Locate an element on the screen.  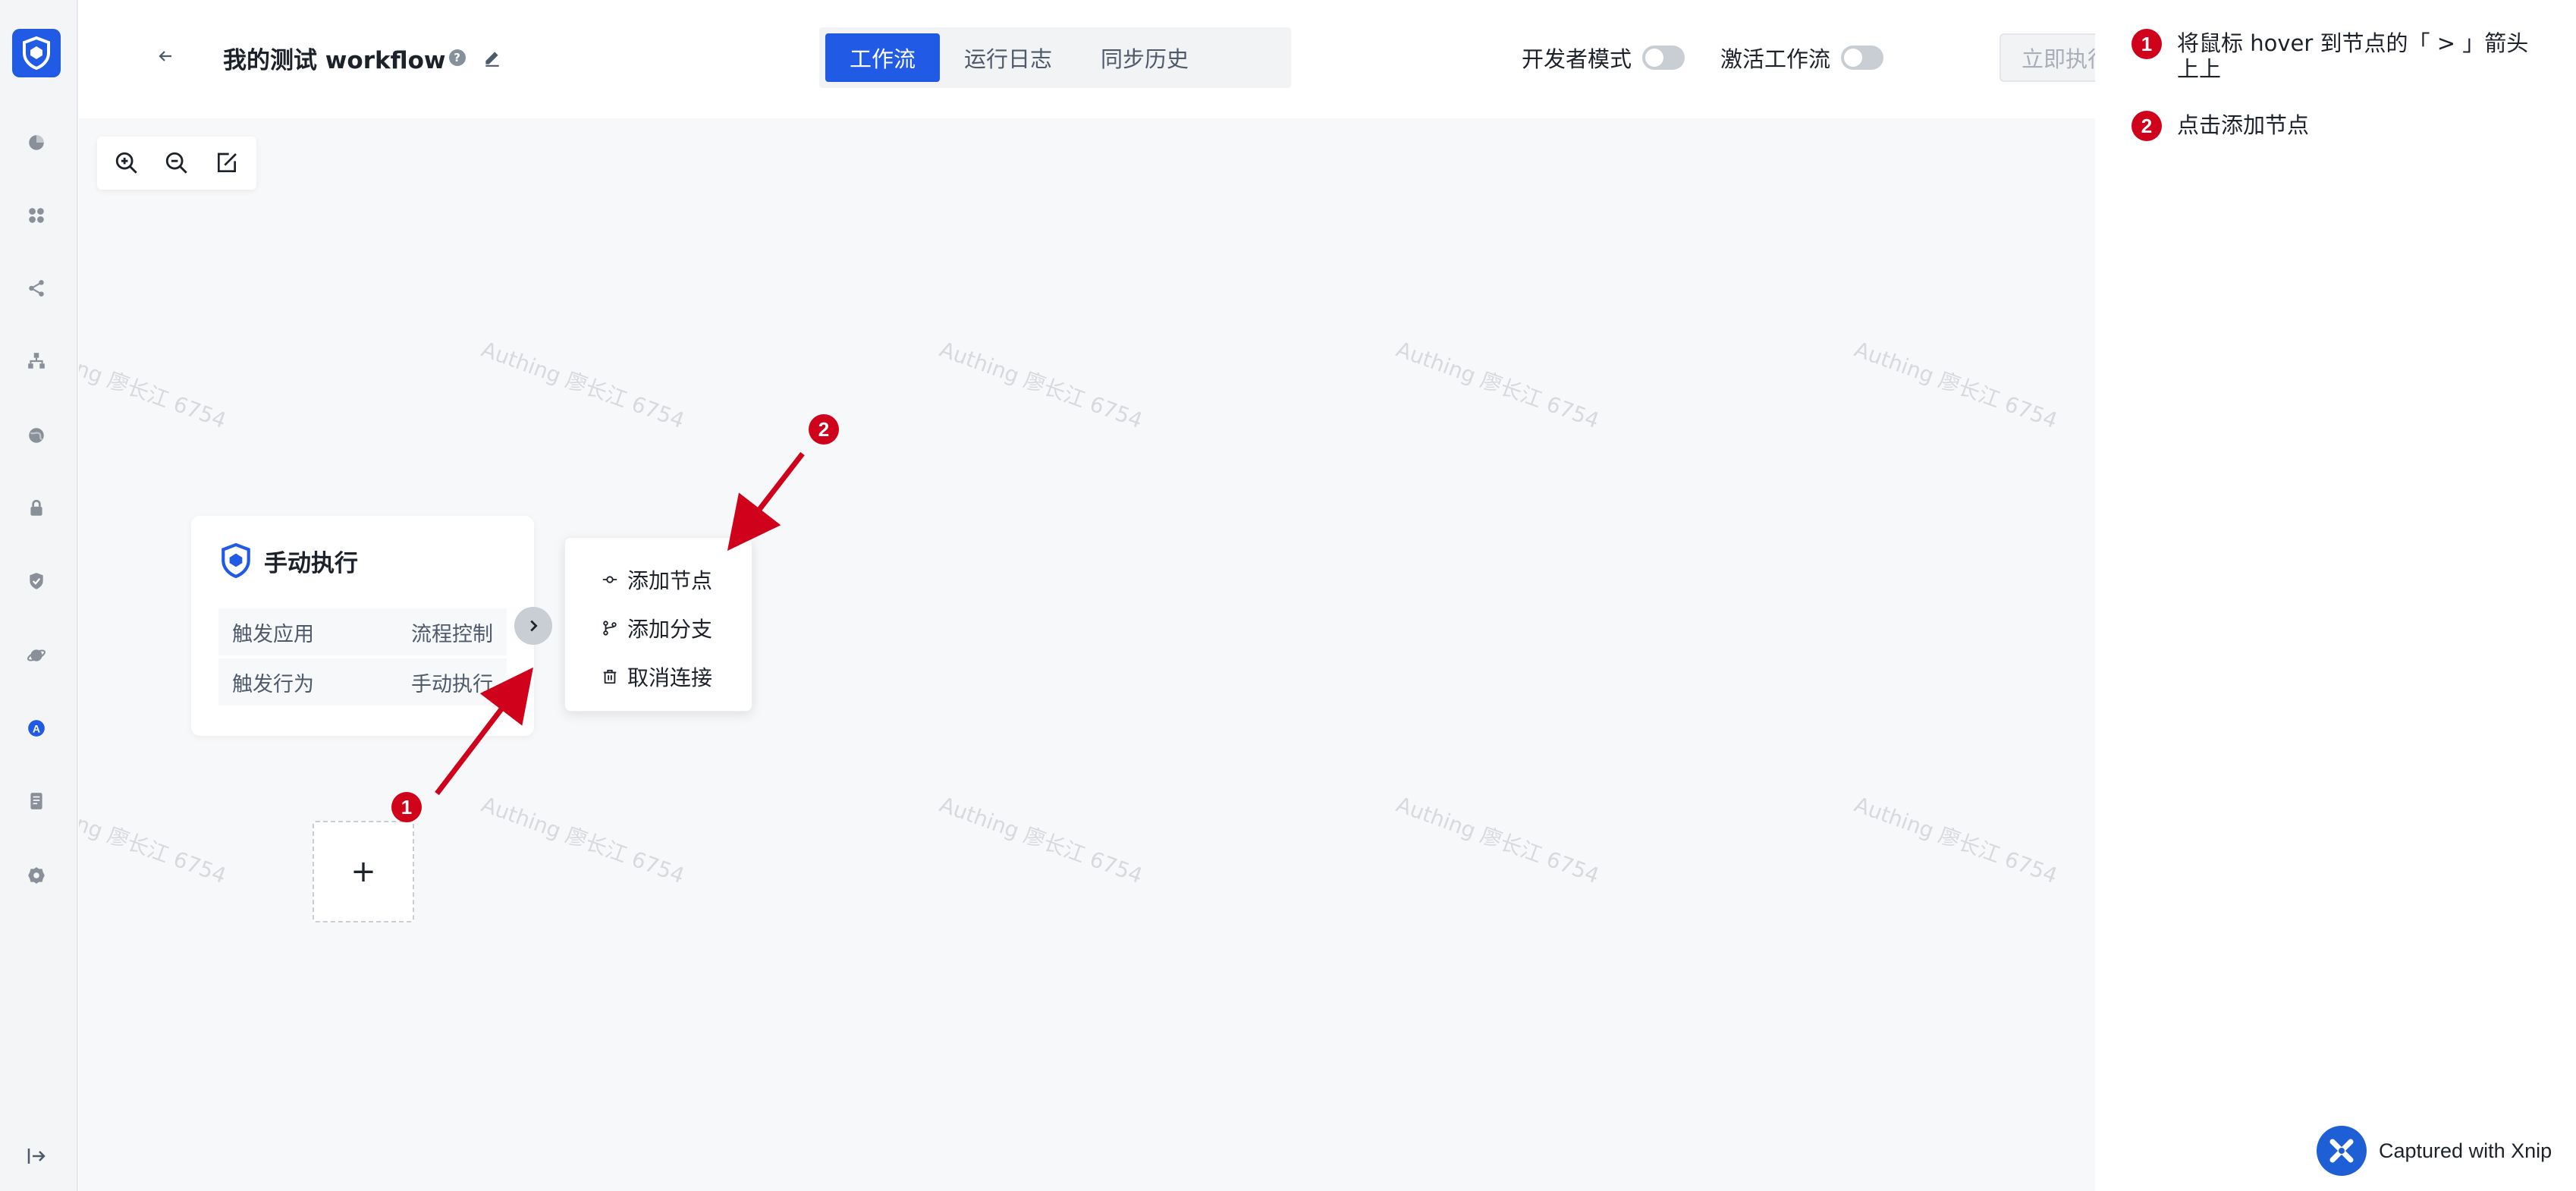
node-context-menu: 添加节点 添加分支 取消连接 is located at coordinates (658, 624).